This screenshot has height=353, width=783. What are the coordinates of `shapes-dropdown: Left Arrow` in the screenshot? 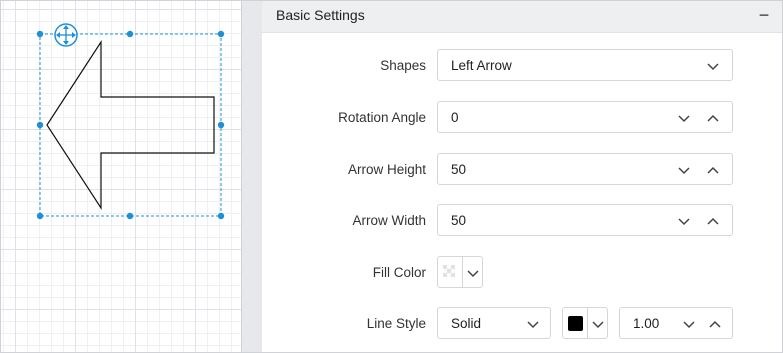 It's located at (585, 65).